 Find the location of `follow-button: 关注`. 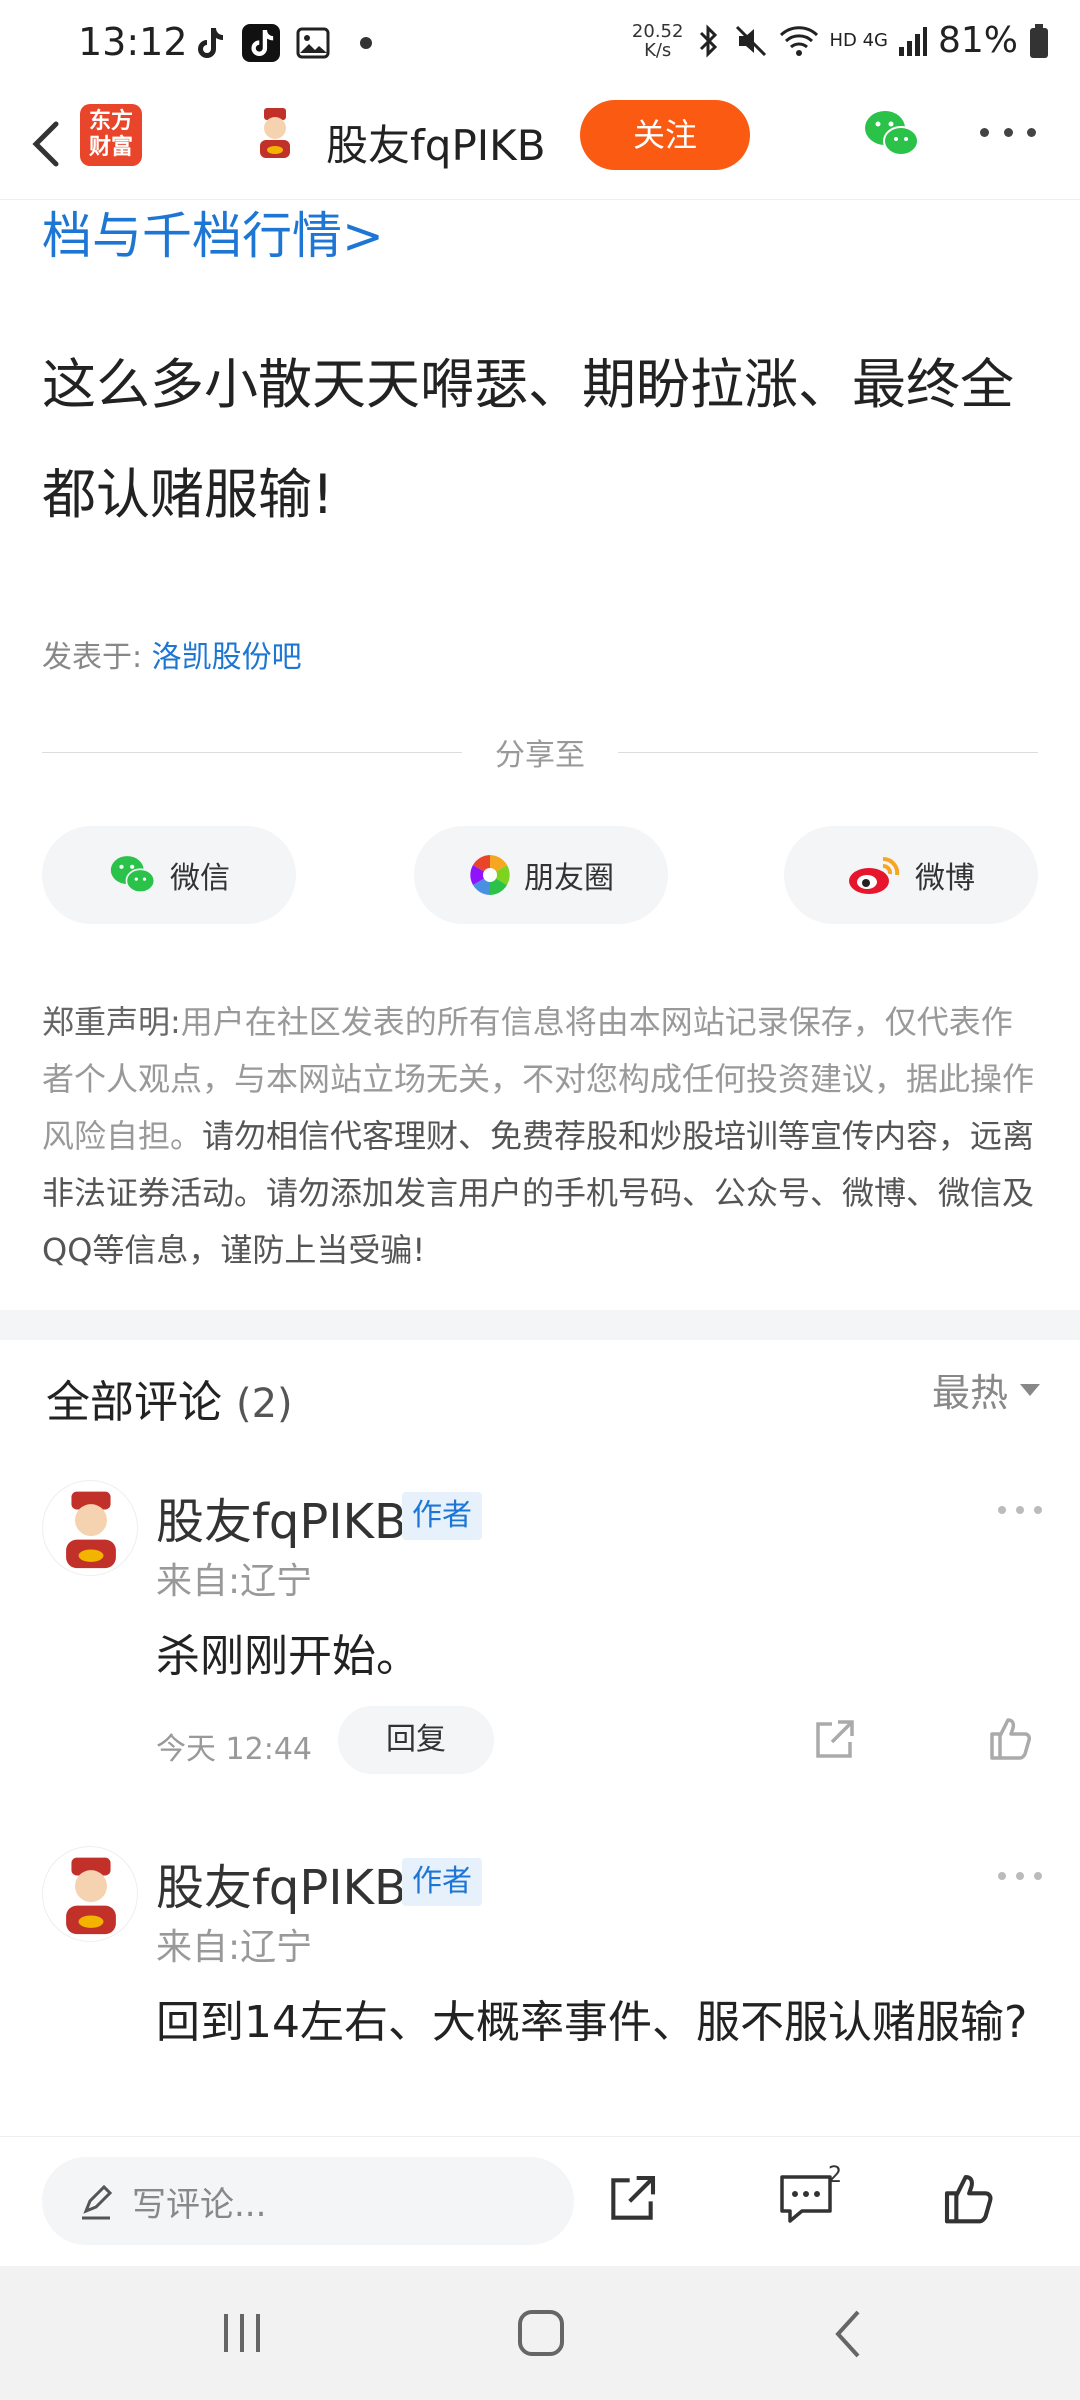

follow-button: 关注 is located at coordinates (665, 135).